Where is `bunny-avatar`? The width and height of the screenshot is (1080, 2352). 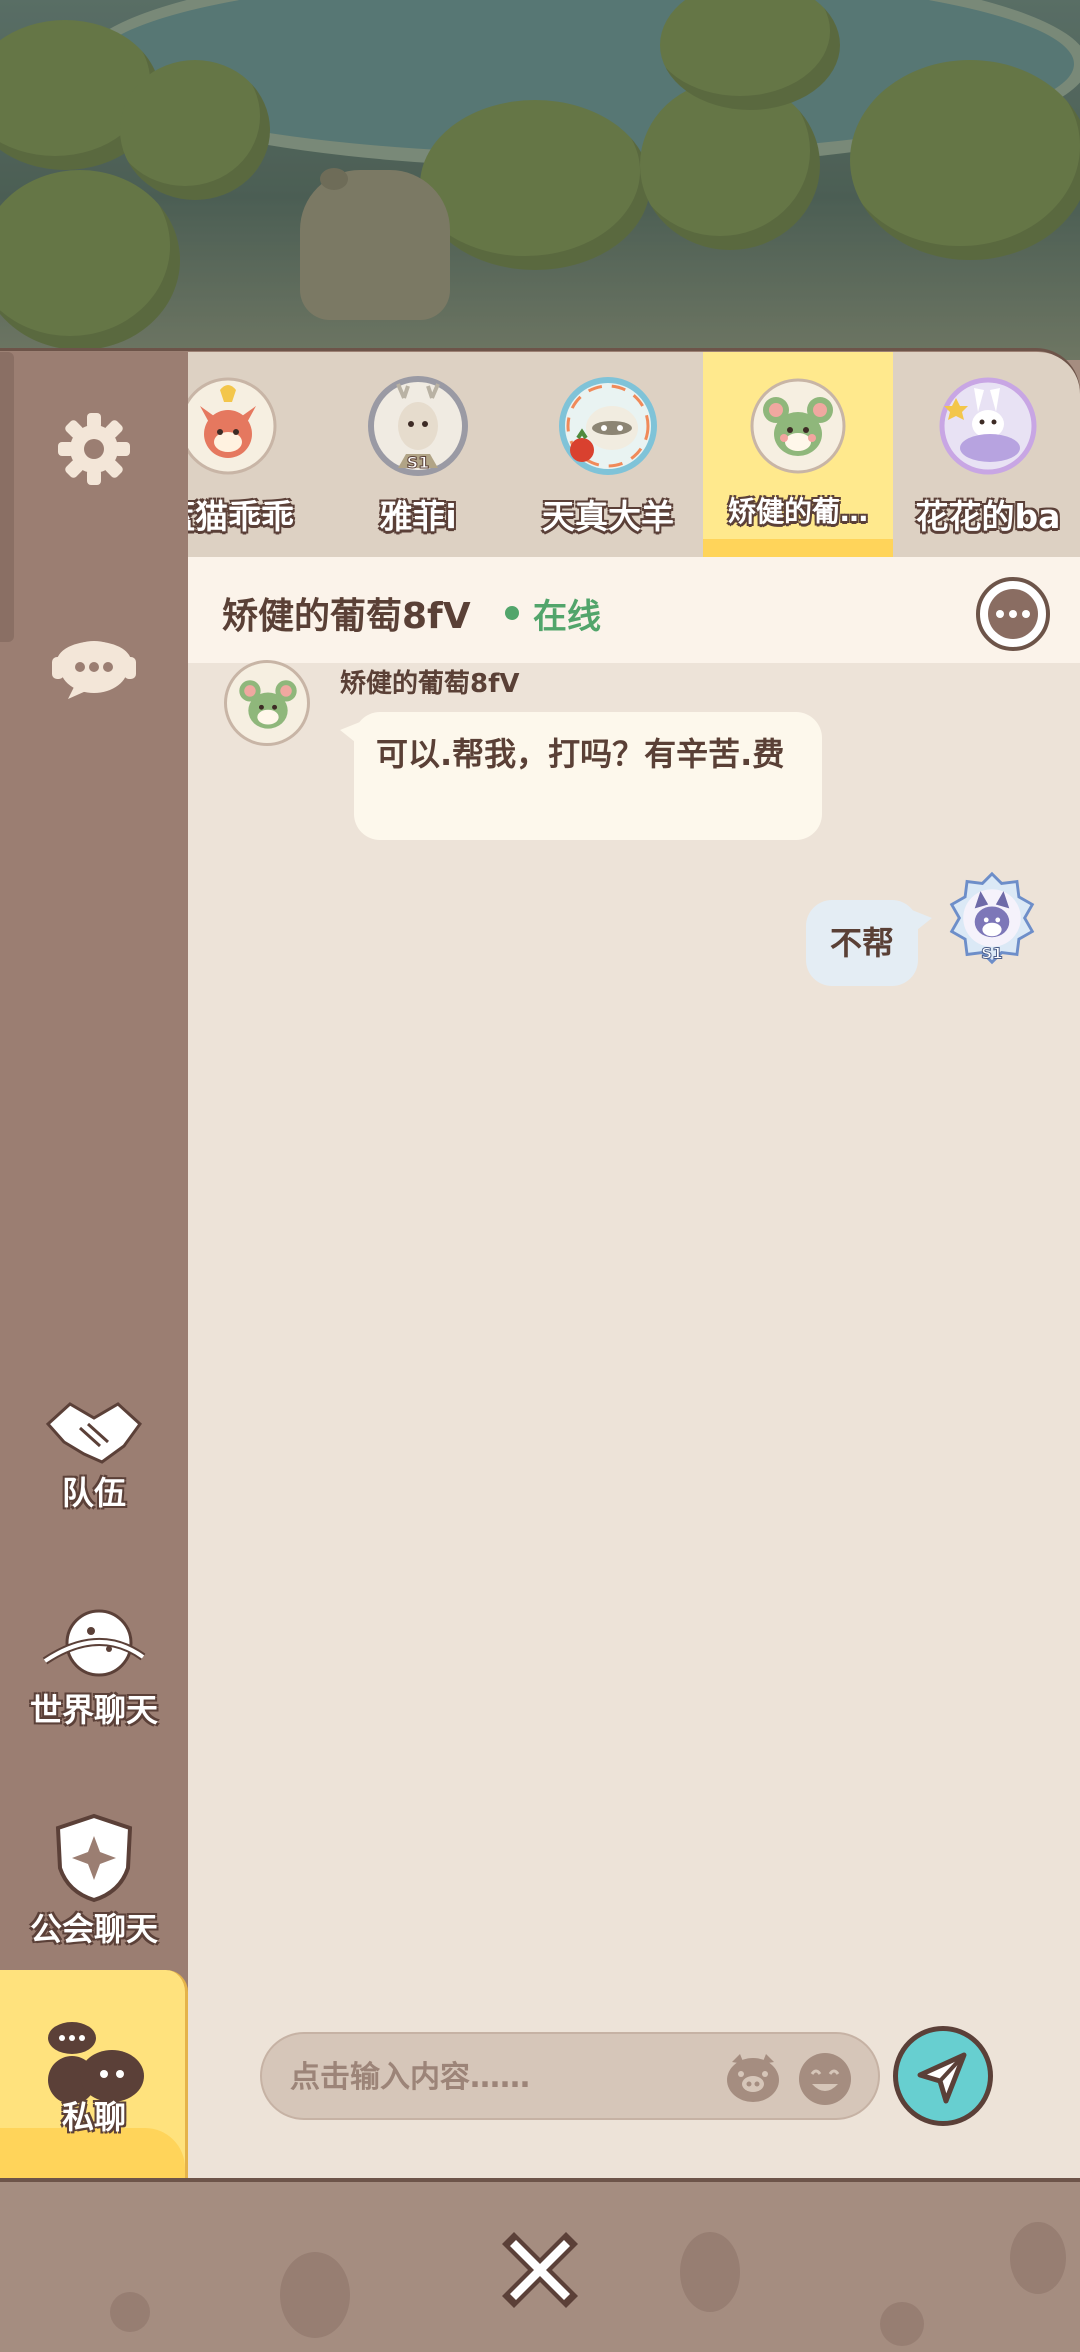
bunny-avatar is located at coordinates (988, 426).